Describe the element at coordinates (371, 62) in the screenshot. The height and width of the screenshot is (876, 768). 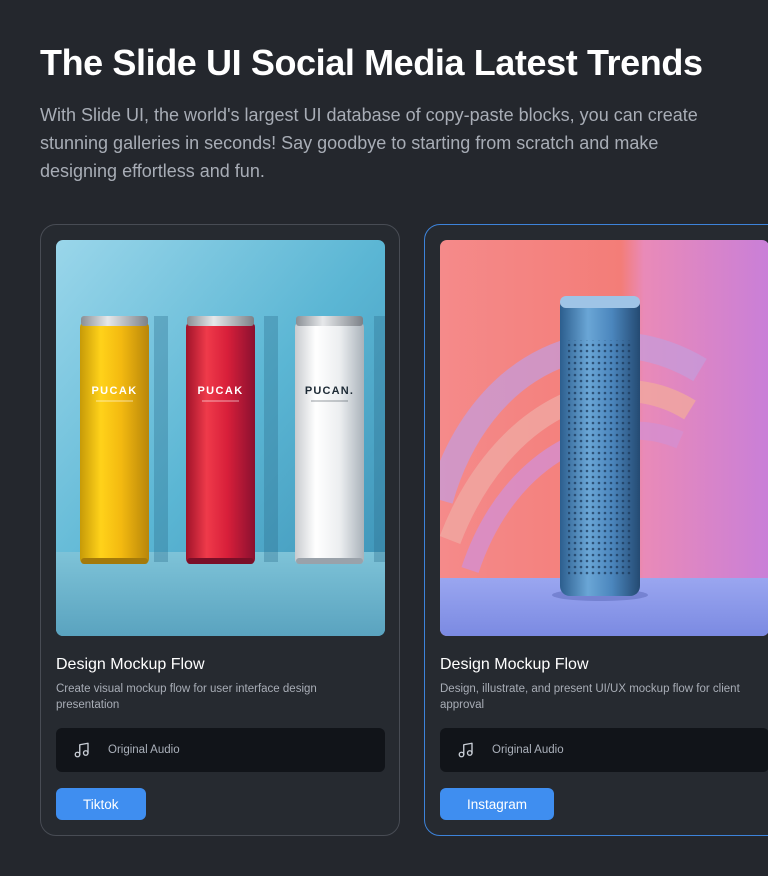
I see `page-title: The Slide UI Social Media Latest Trends` at that location.